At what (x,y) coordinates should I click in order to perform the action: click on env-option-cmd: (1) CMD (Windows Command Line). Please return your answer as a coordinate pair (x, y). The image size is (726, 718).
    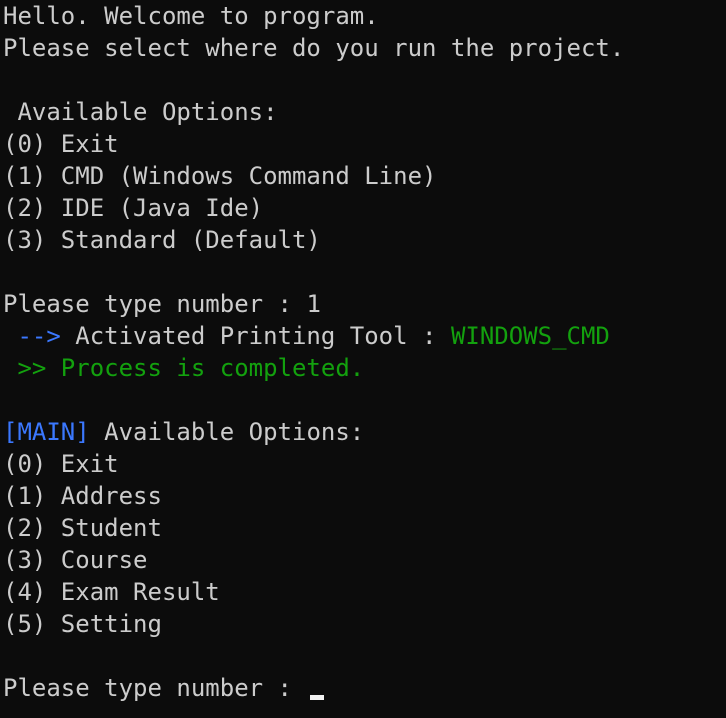
    Looking at the image, I should click on (220, 176).